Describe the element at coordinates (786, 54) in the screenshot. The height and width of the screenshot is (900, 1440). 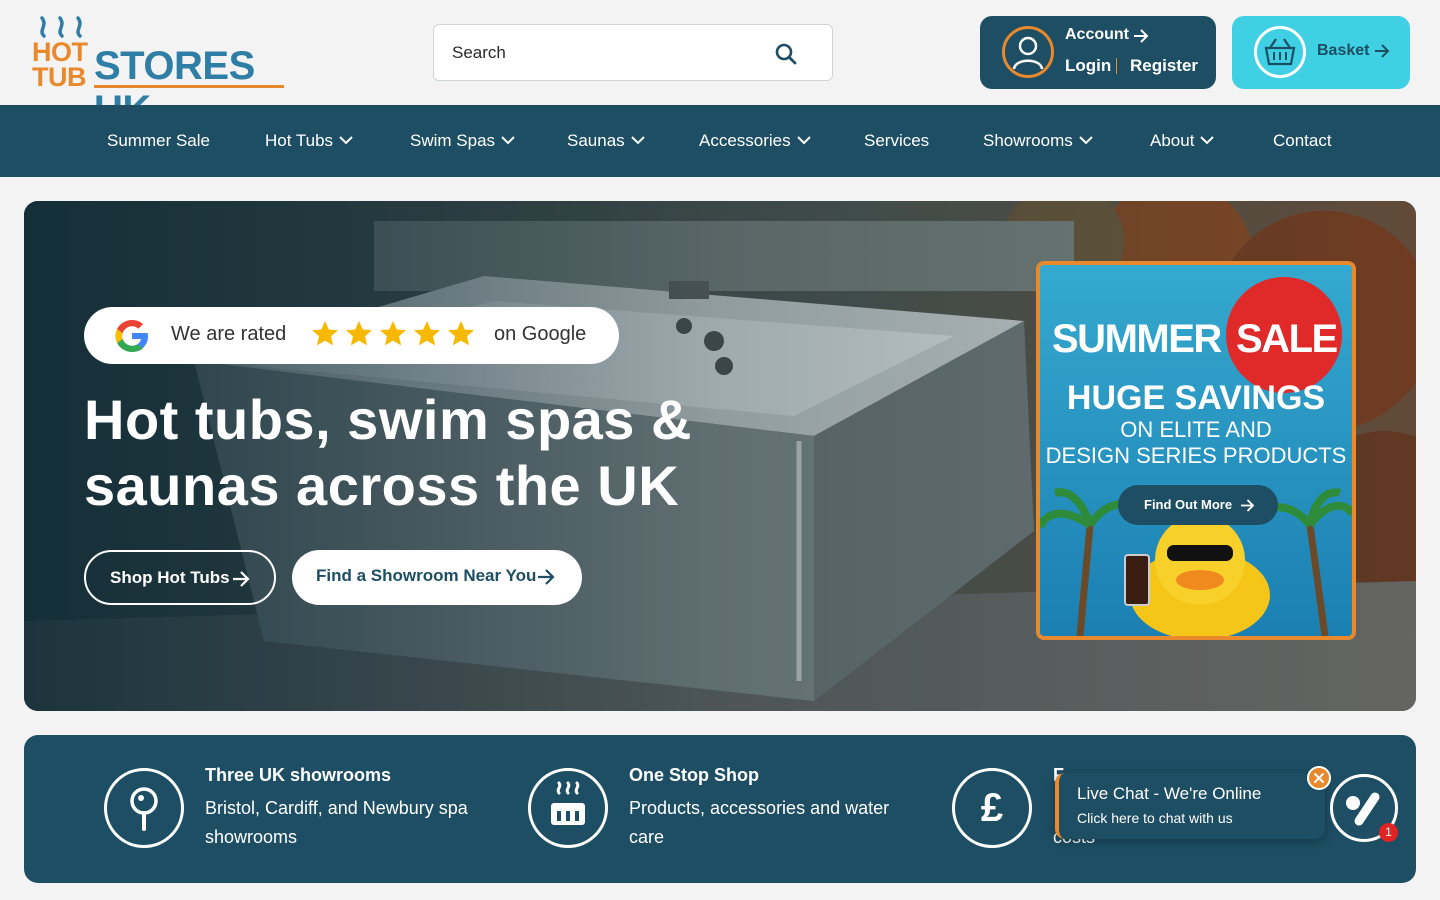
I see `search-icon` at that location.